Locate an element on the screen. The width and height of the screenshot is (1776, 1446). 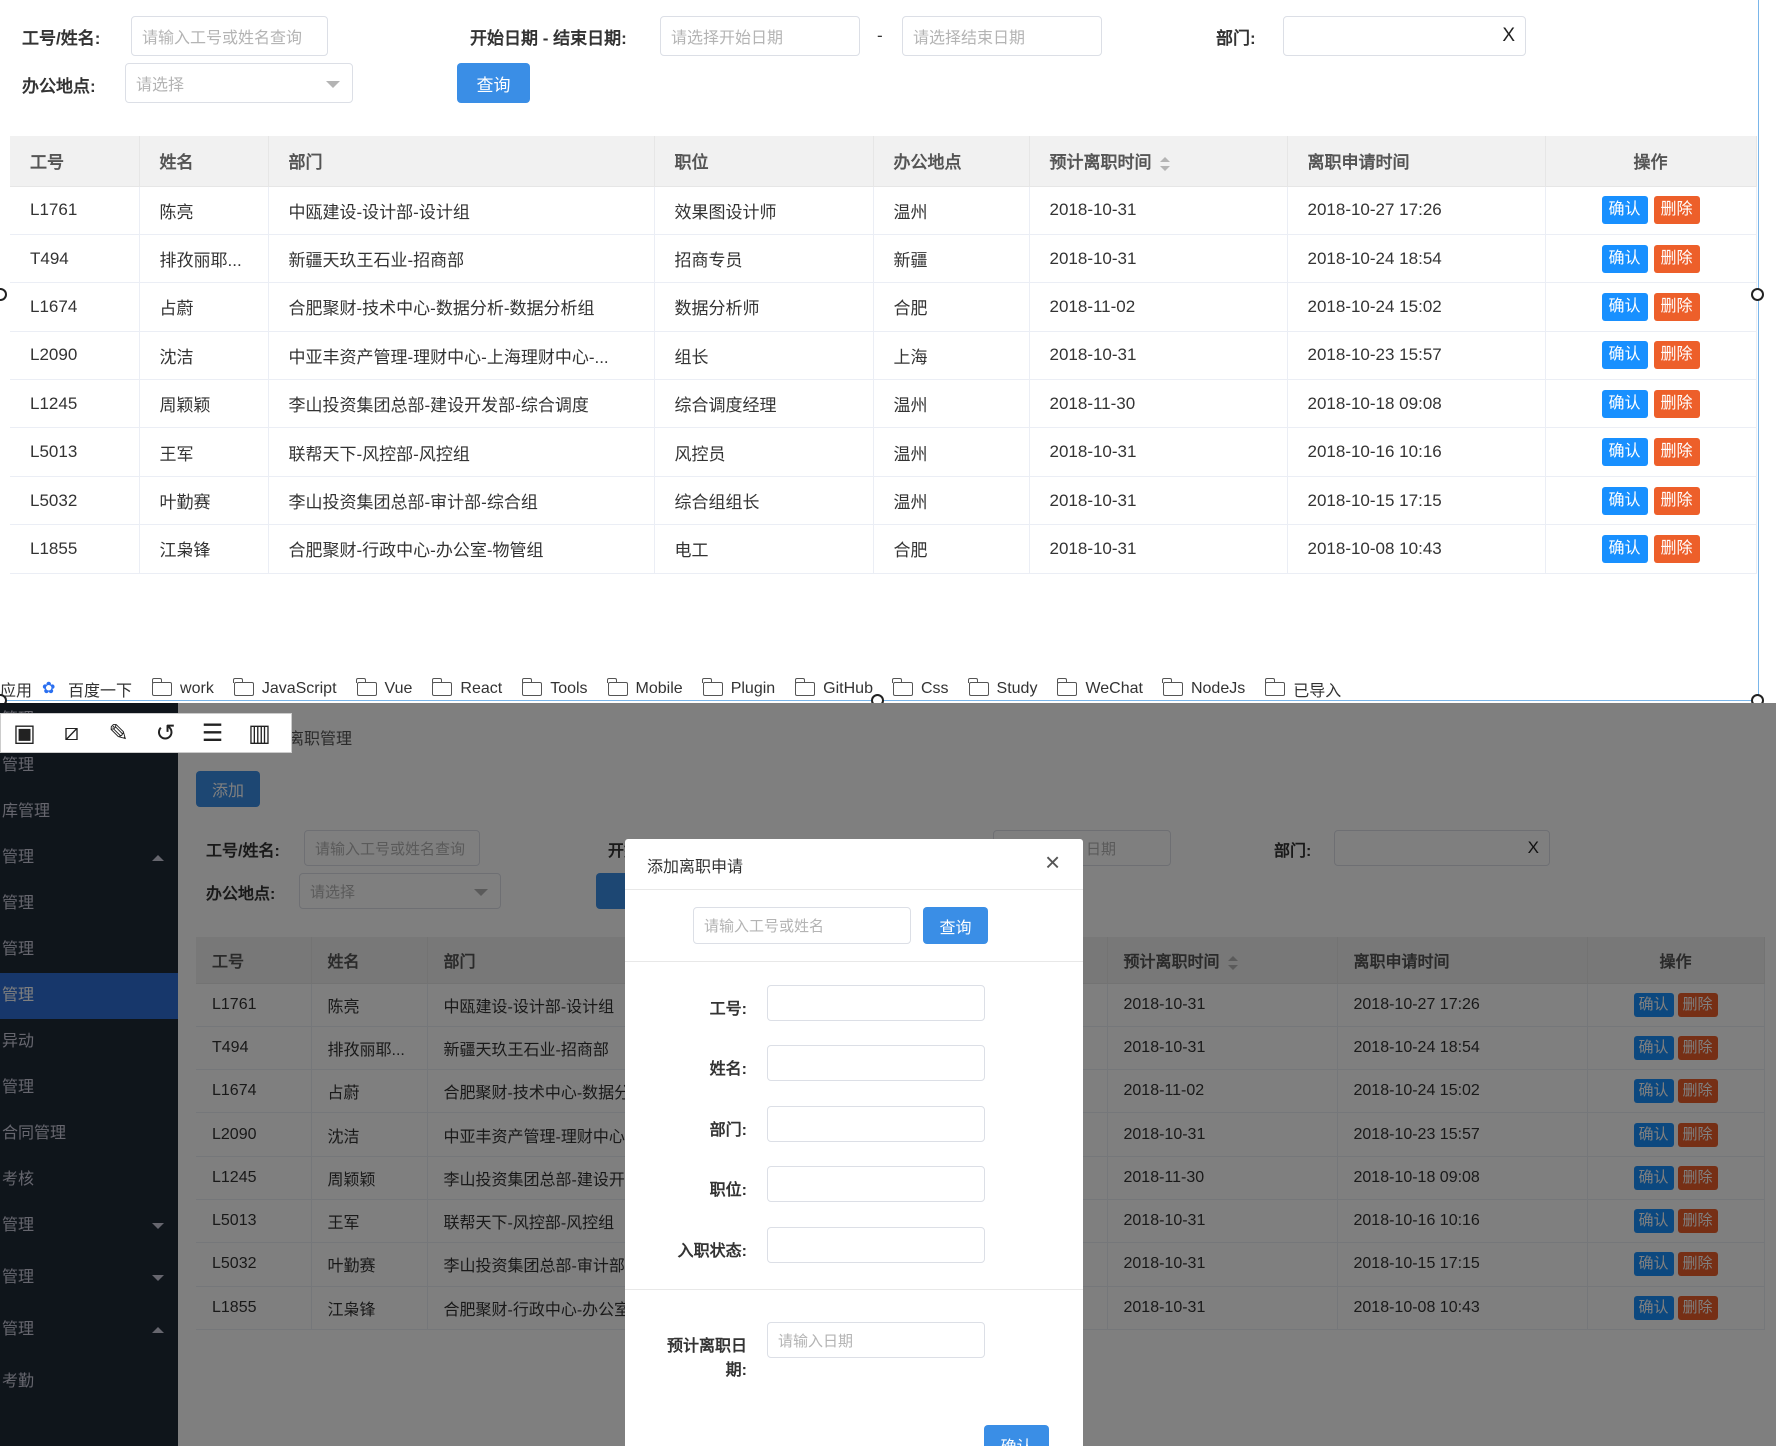
bookmark-folder: Css is located at coordinates (920, 689).